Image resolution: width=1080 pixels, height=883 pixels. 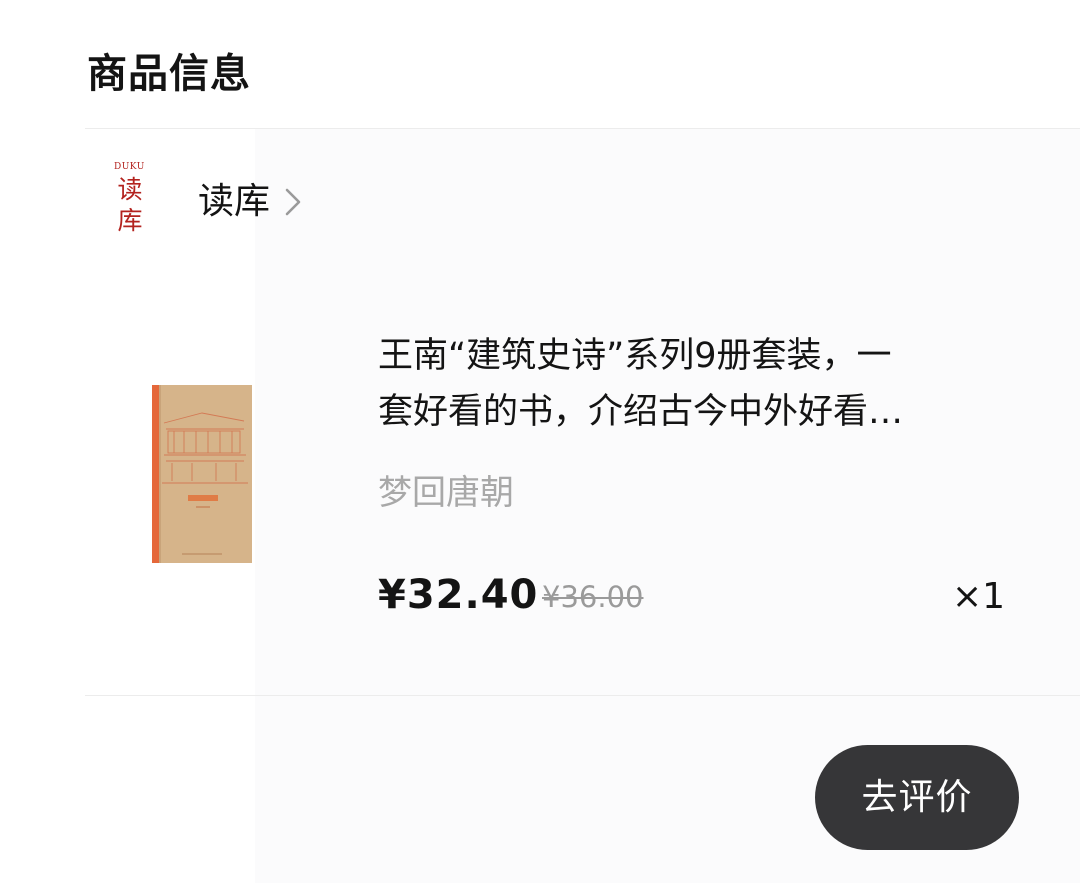 I want to click on product-price: ¥32.40, so click(x=458, y=595).